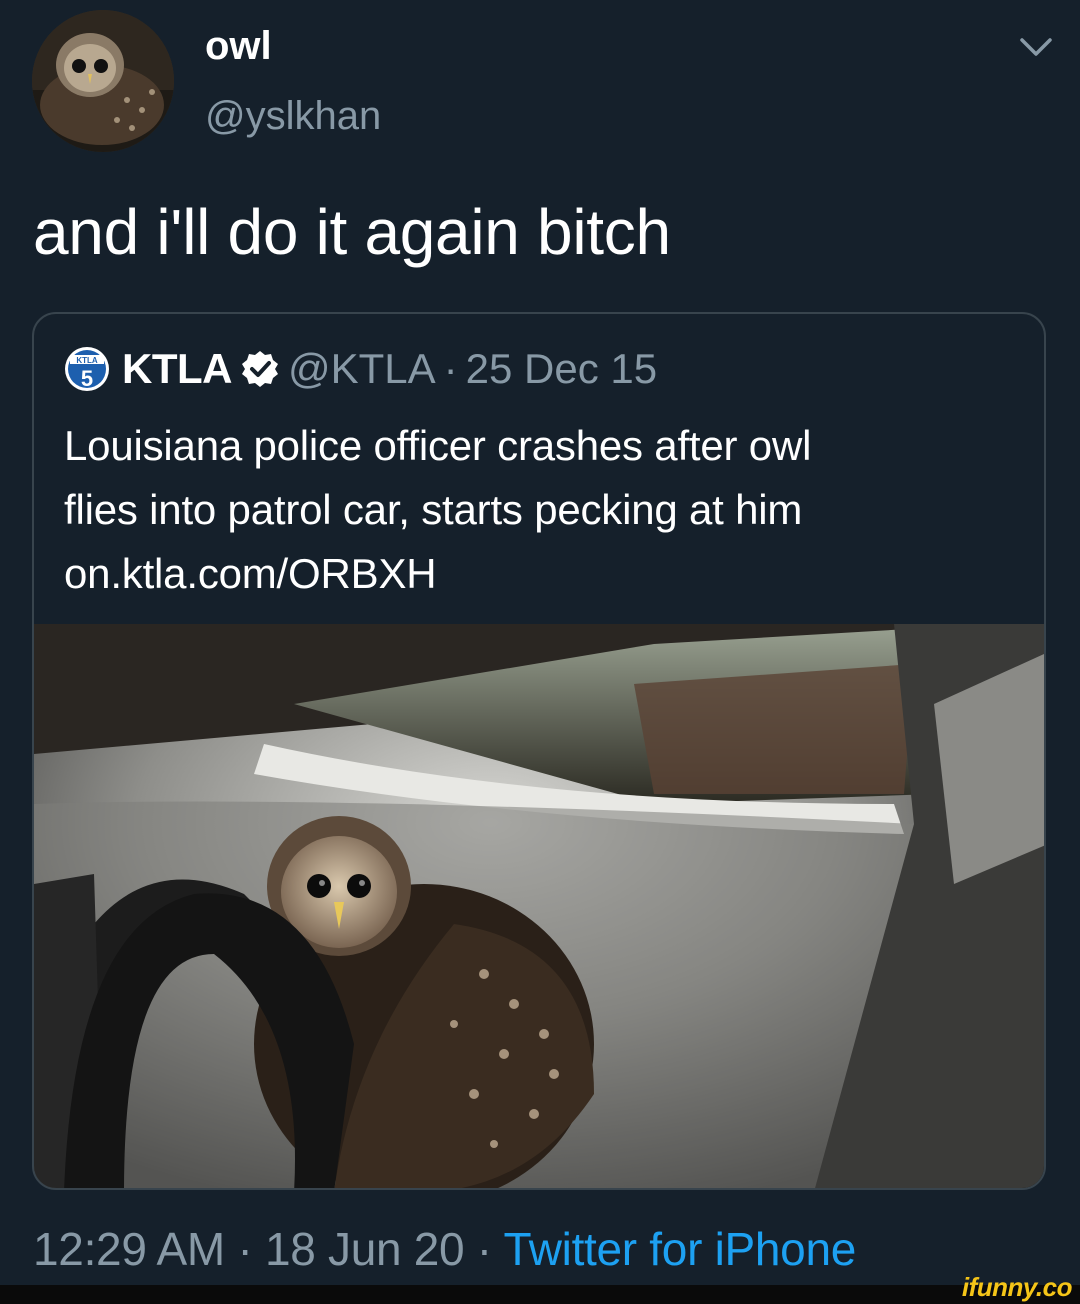 This screenshot has height=1304, width=1080. Describe the element at coordinates (1017, 1287) in the screenshot. I see `ifunny-watermark: ifunny.co` at that location.